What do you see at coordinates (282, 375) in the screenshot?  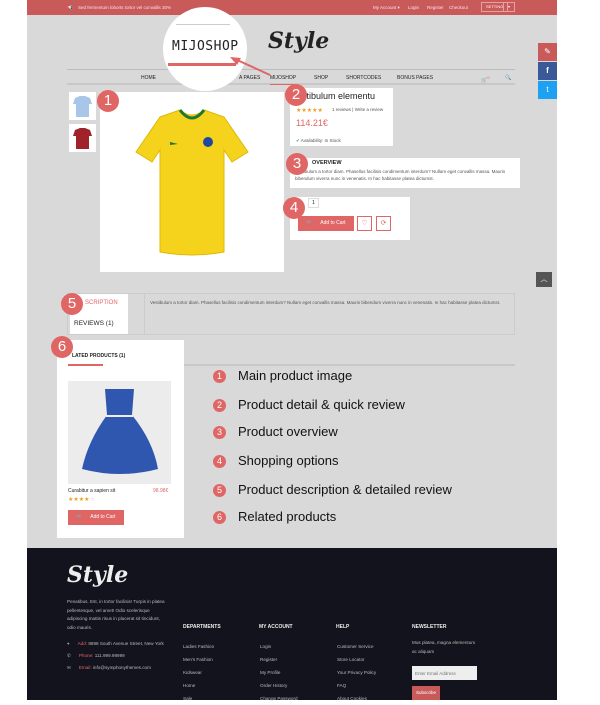 I see `legend-item-1: 1 Main product image` at bounding box center [282, 375].